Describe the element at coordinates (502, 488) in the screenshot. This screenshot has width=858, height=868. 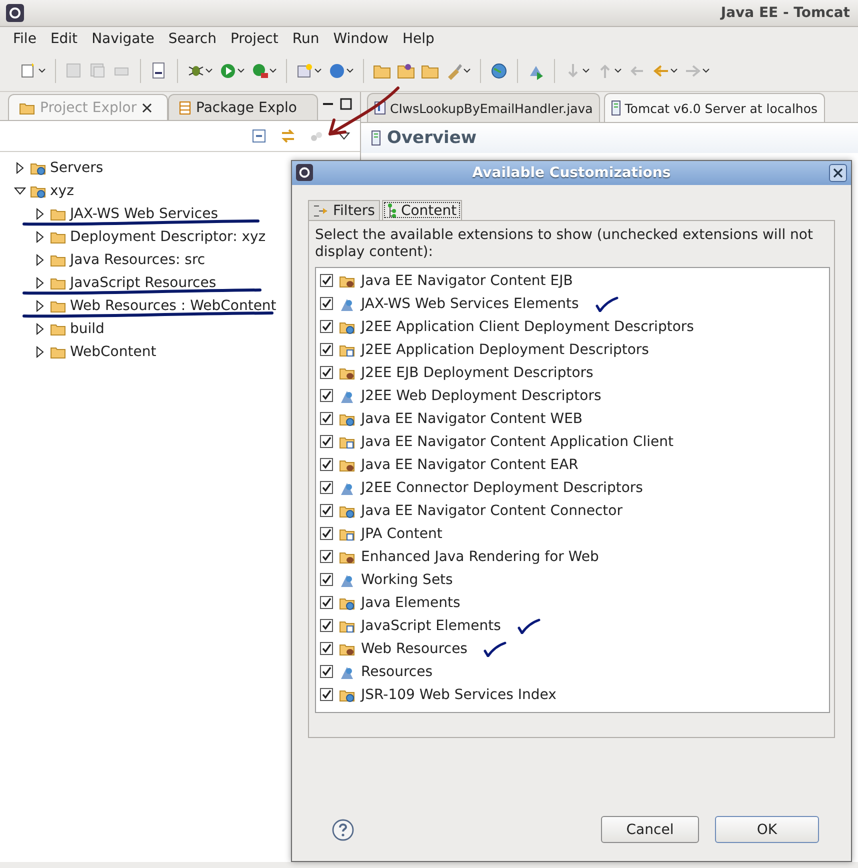
I see `extension-label: J2EE Connector Deployment Descriptors` at that location.